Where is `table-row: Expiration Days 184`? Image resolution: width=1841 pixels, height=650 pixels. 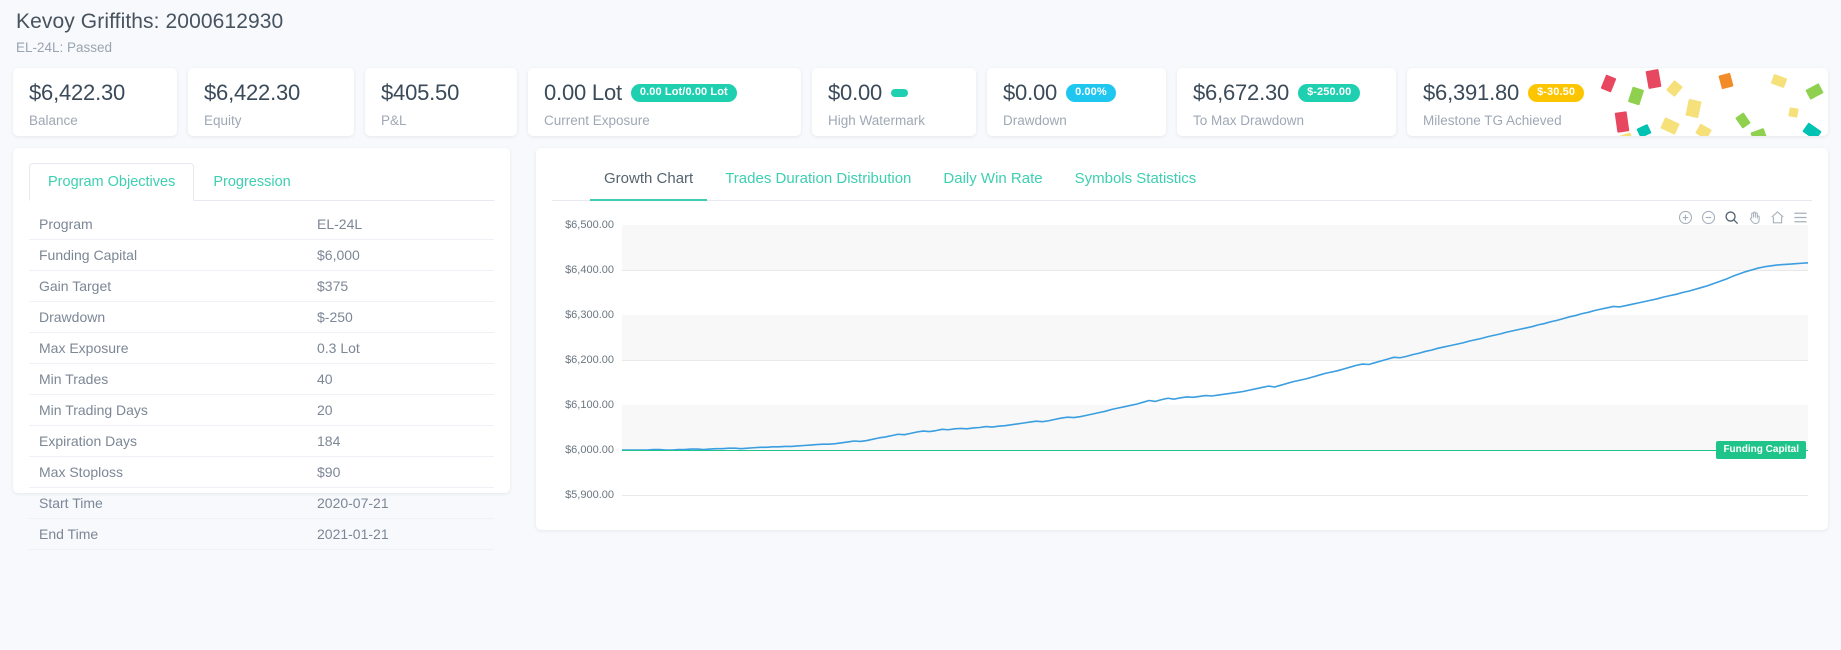
table-row: Expiration Days 184 is located at coordinates (261, 441).